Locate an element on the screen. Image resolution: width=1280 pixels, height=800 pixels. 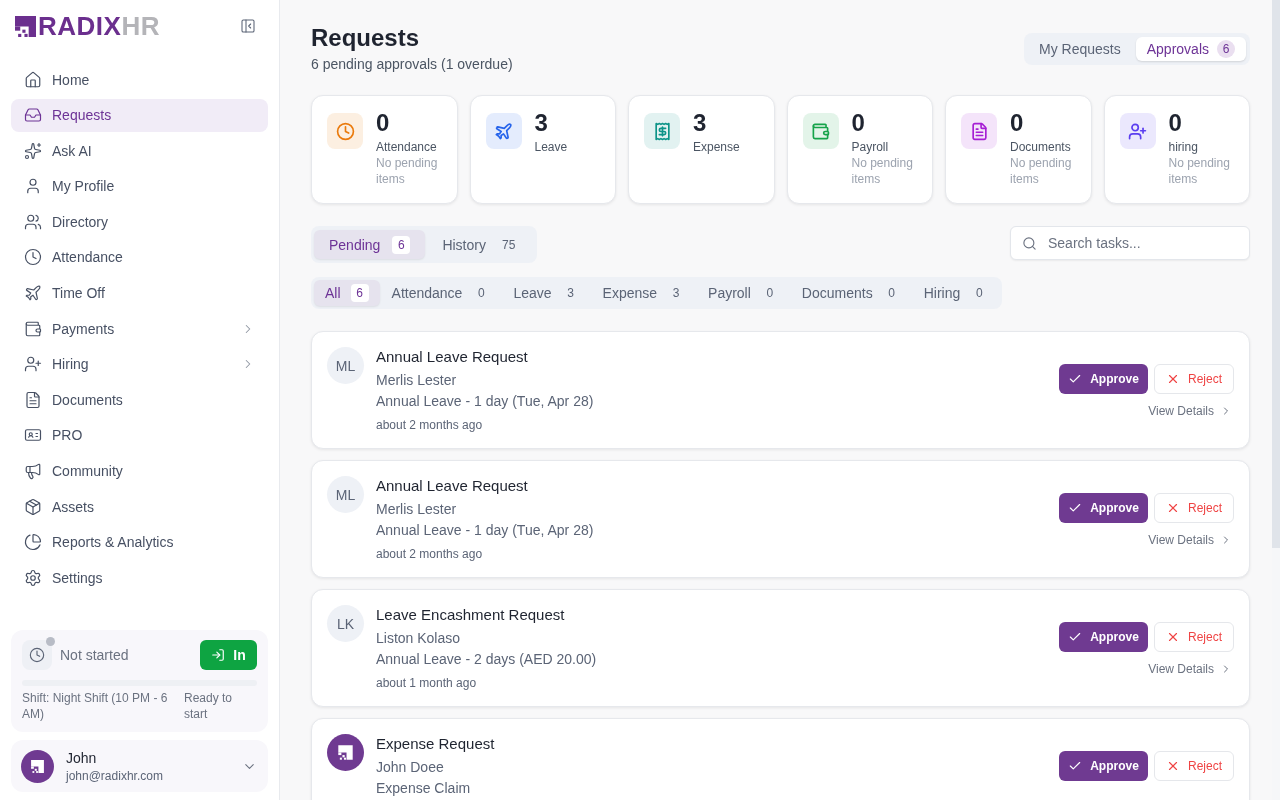
box-icon is located at coordinates (33, 506).